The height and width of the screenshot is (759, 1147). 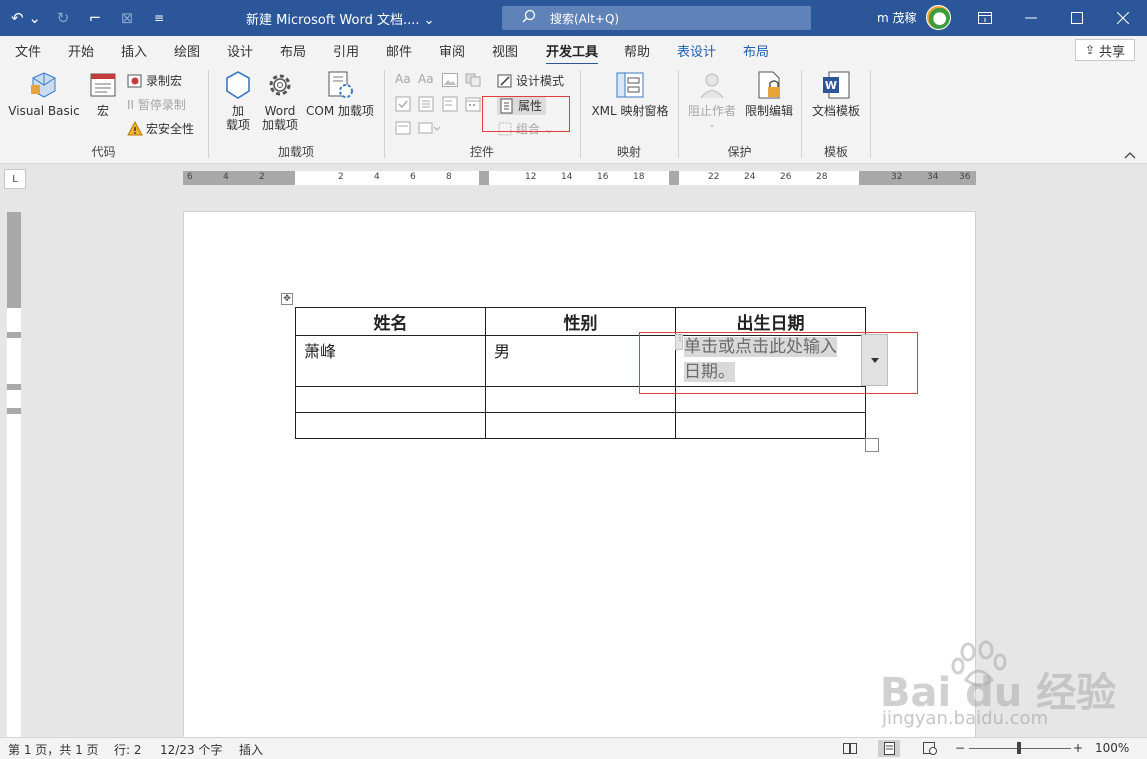 I want to click on tab-draw: 绘图, so click(x=187, y=50).